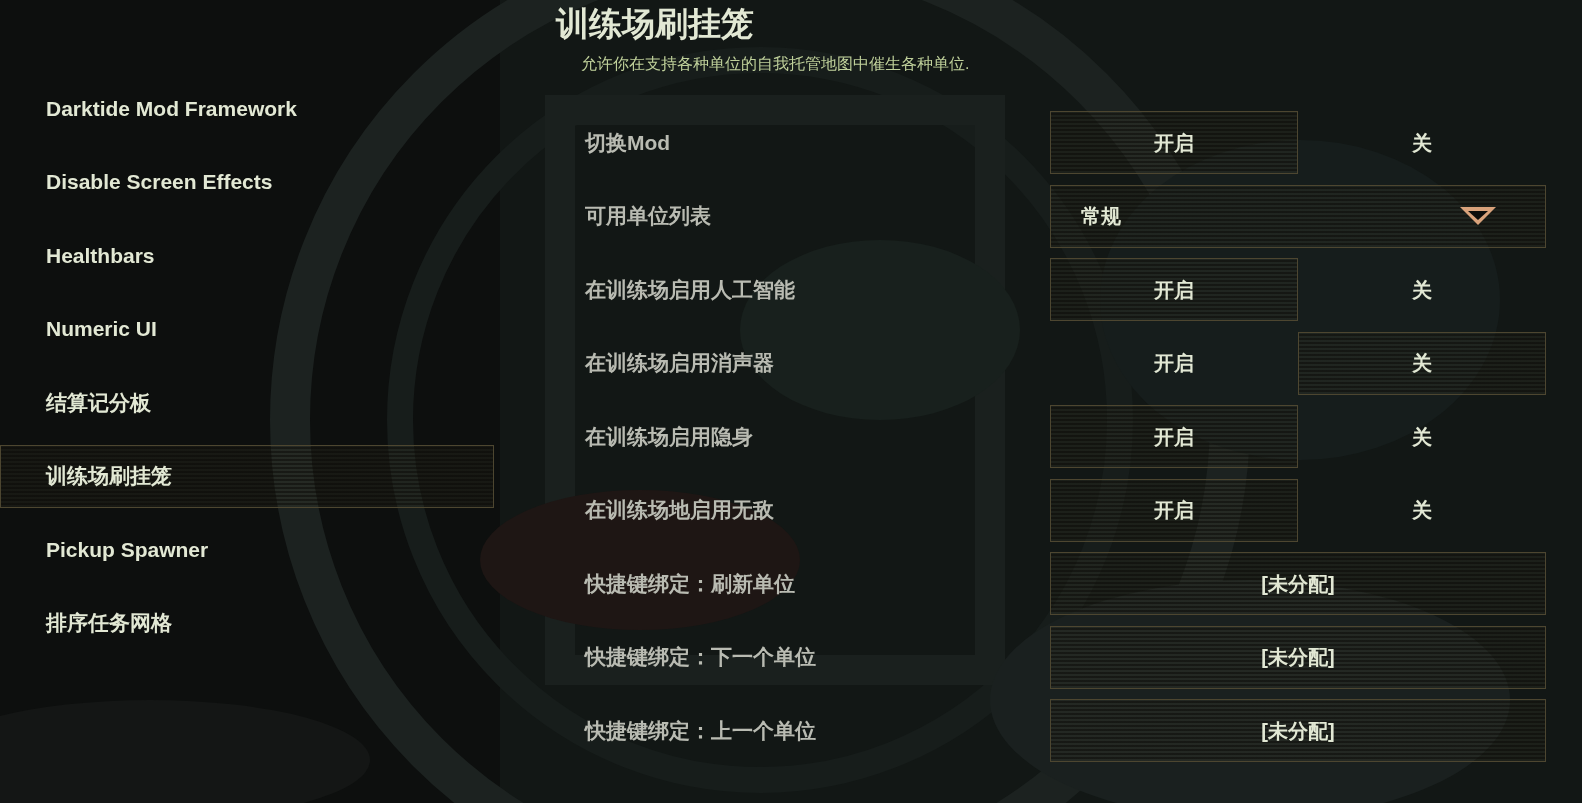 The width and height of the screenshot is (1582, 803). Describe the element at coordinates (247, 255) in the screenshot. I see `sidebar-item: Healthbars` at that location.